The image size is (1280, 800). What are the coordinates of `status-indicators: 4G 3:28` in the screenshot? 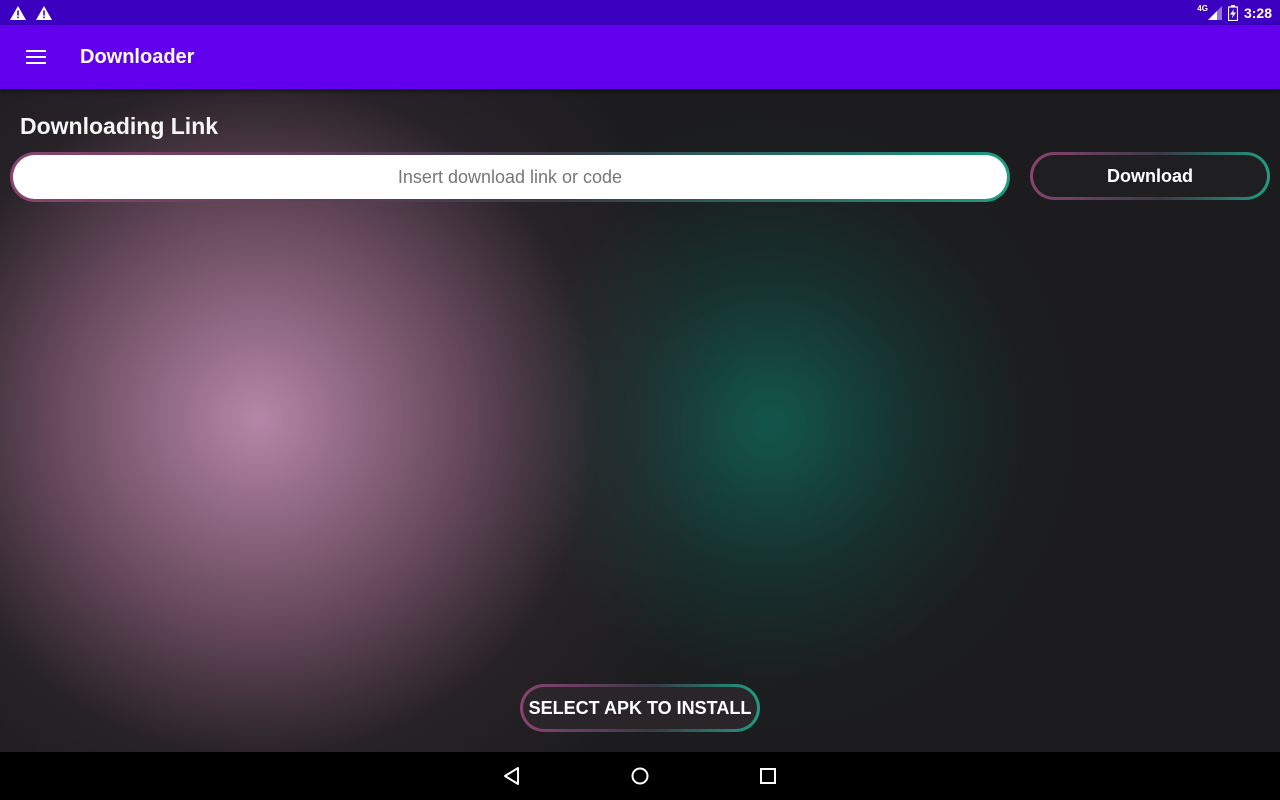 It's located at (1234, 12).